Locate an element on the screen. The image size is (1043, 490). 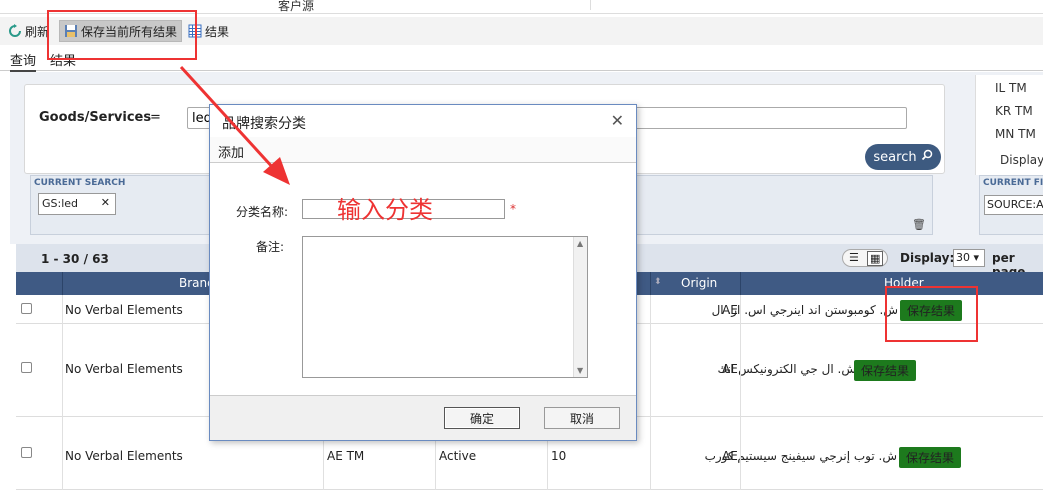
result-label: 结果 is located at coordinates (217, 31).